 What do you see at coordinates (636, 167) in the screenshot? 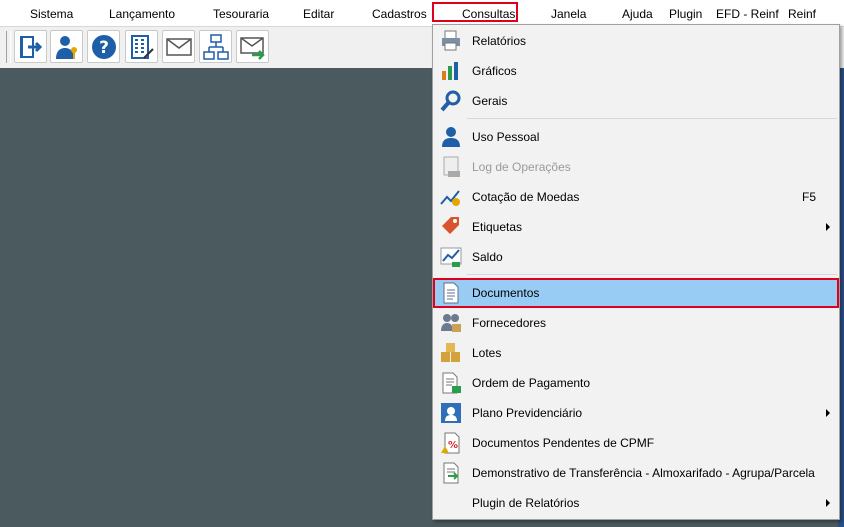
I see `menu-item-log-de-operacoes: Log de Operações` at bounding box center [636, 167].